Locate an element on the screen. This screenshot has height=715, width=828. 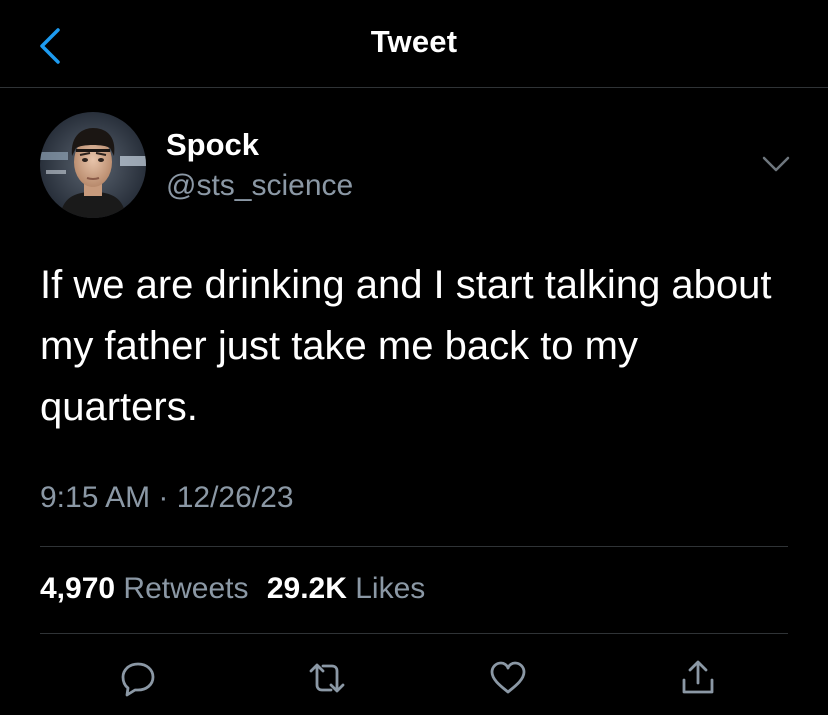
chevron-down-icon is located at coordinates (776, 164).